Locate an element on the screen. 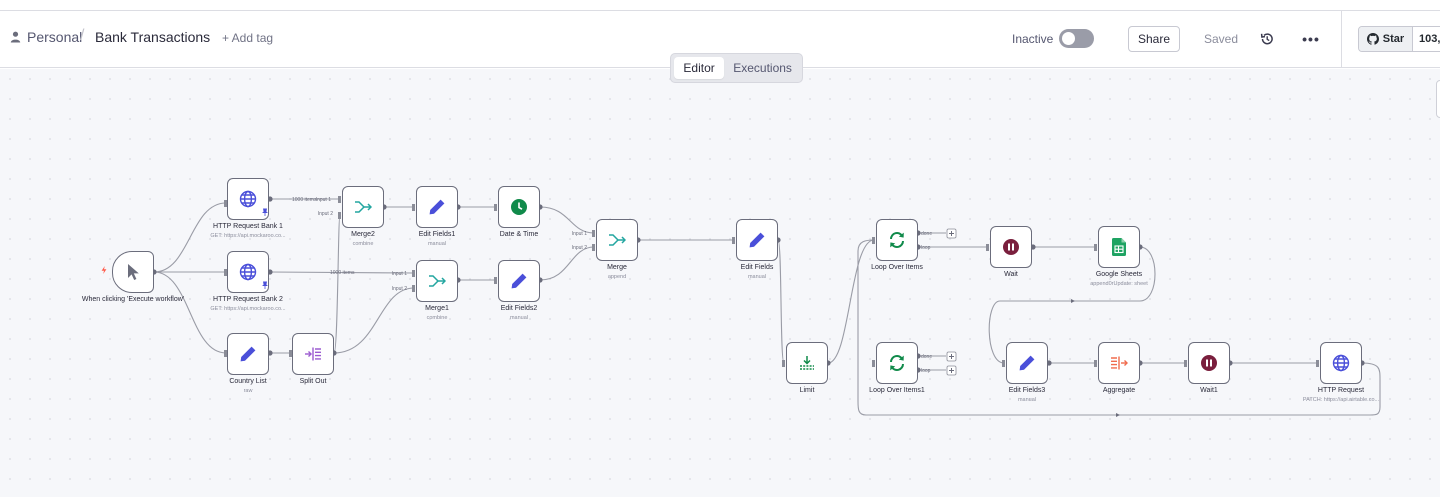 Image resolution: width=1440 pixels, height=497 pixels. node-http1-label: HTTP Request Bank 1 is located at coordinates (248, 226).